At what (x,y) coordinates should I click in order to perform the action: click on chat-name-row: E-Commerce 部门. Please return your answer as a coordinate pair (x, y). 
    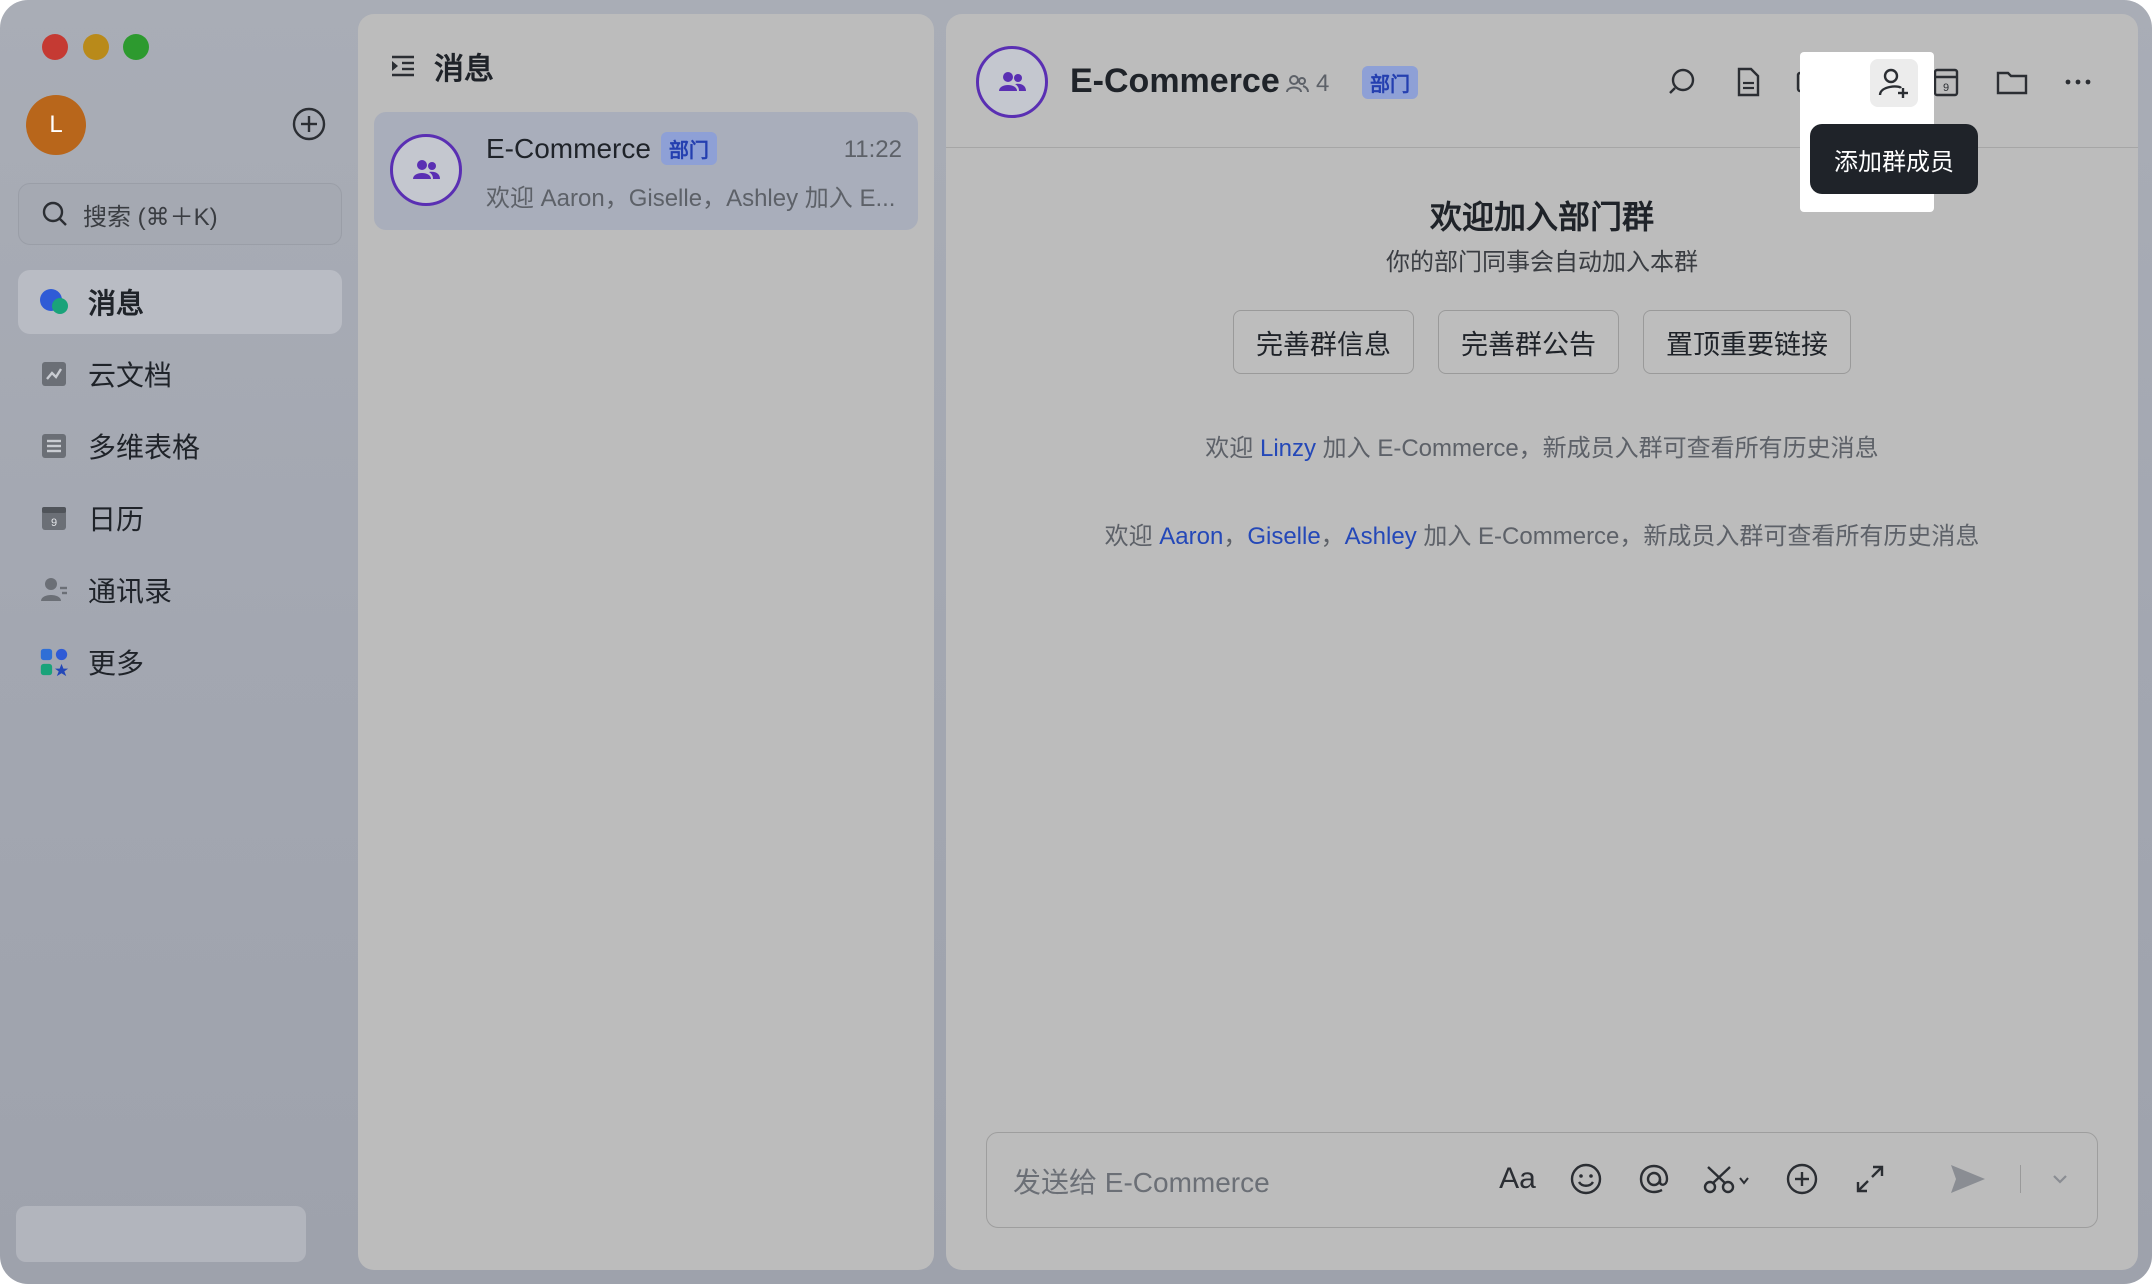
    Looking at the image, I should click on (601, 148).